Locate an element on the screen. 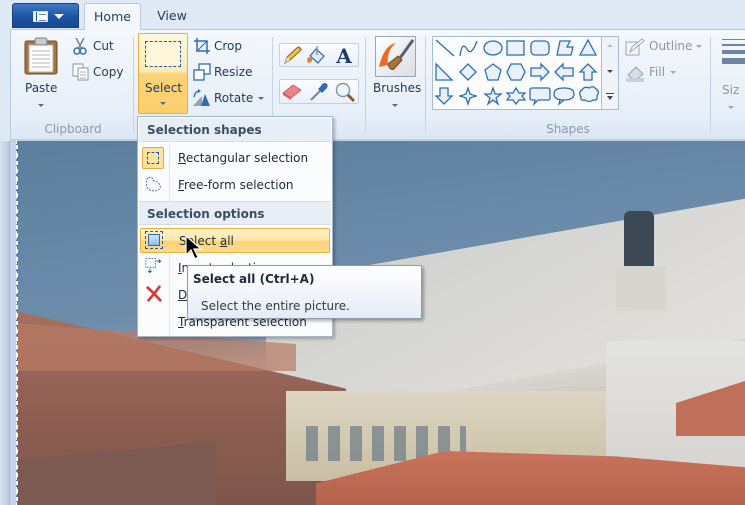 The image size is (745, 505). shape-four-point-star-icon is located at coordinates (468, 96).